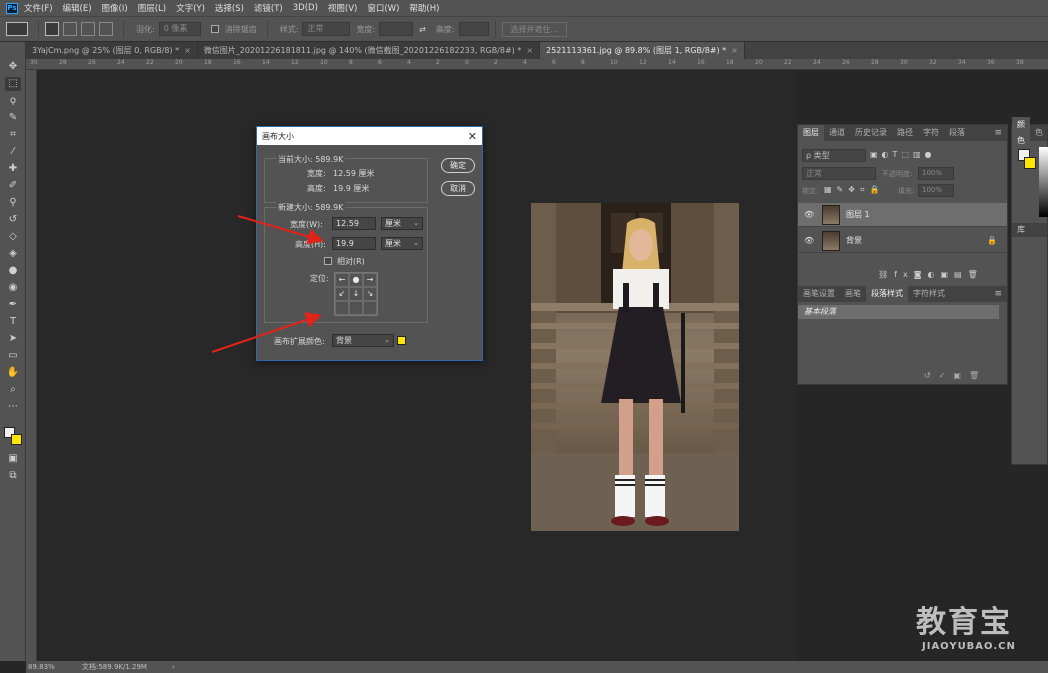 The width and height of the screenshot is (1048, 673). Describe the element at coordinates (354, 243) in the screenshot. I see `height-input: 19.9` at that location.